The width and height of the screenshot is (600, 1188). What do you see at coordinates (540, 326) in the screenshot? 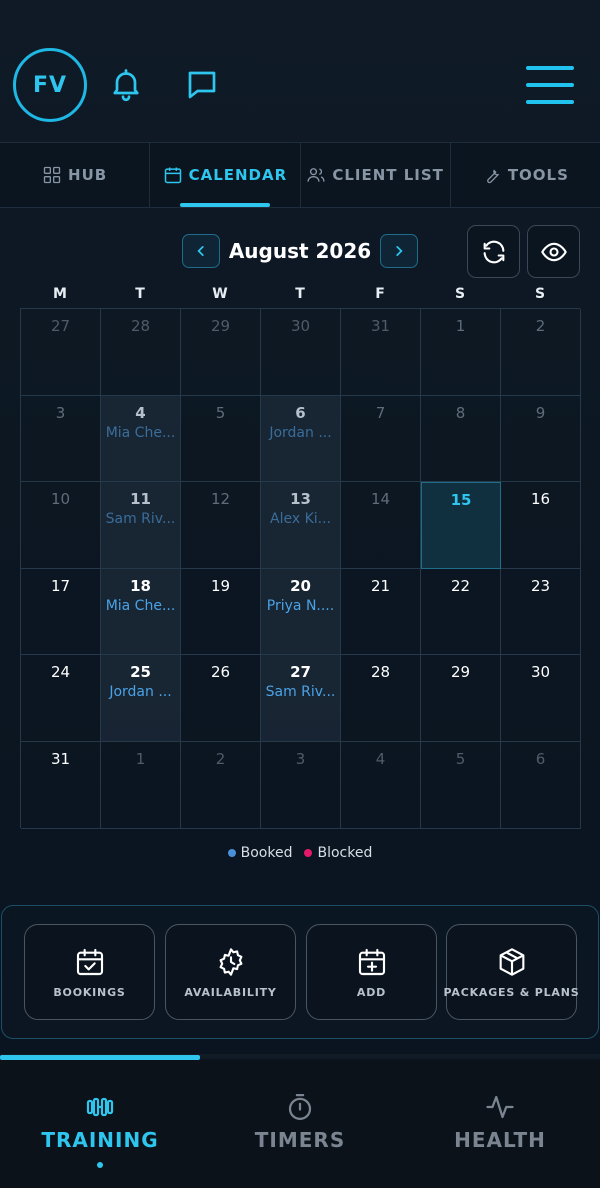
I see `day-number: 2` at bounding box center [540, 326].